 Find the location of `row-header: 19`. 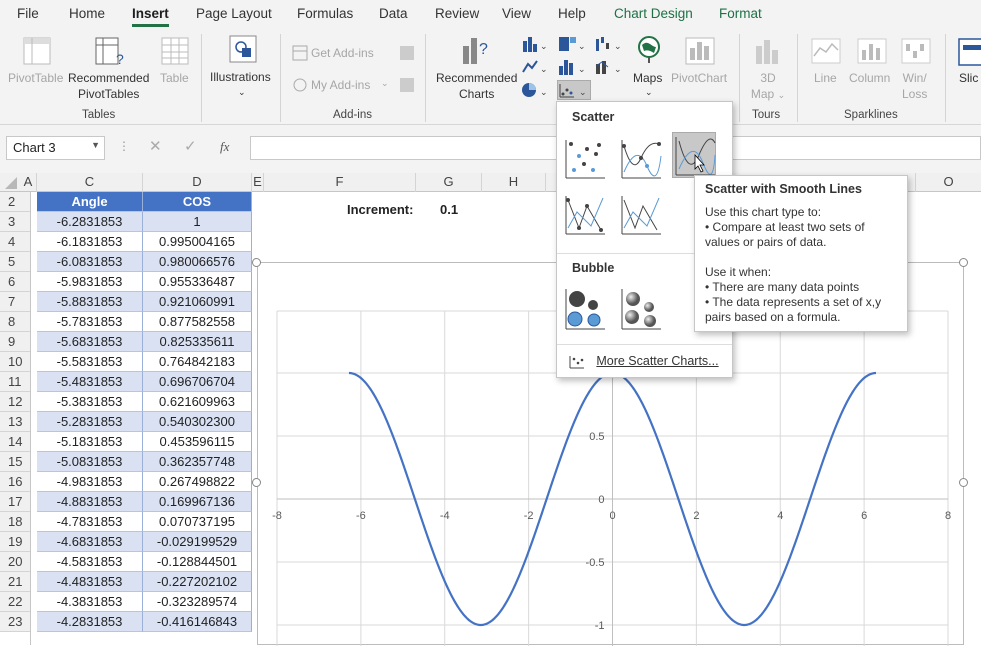

row-header: 19 is located at coordinates (15, 542).